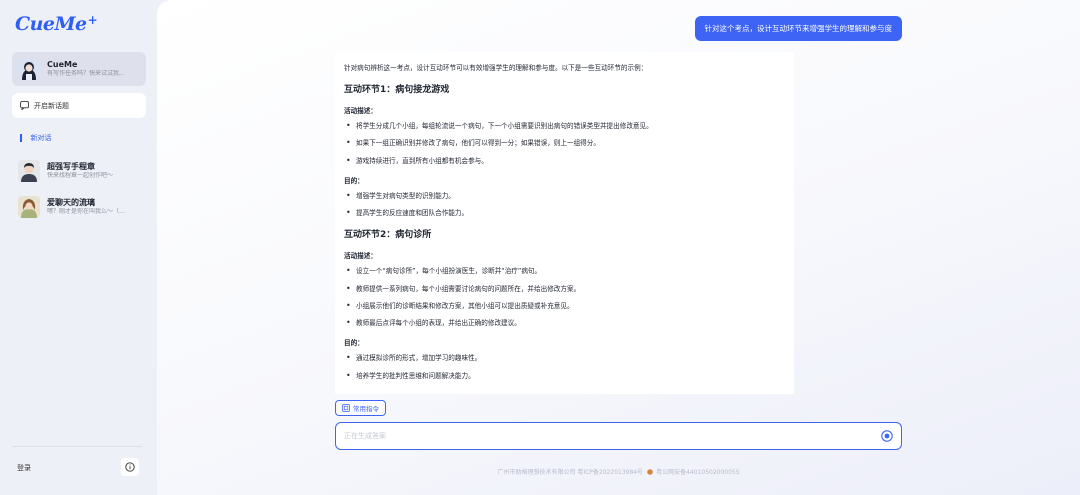  I want to click on section-heading: 互动环节1：病句接龙游戏, so click(397, 90).